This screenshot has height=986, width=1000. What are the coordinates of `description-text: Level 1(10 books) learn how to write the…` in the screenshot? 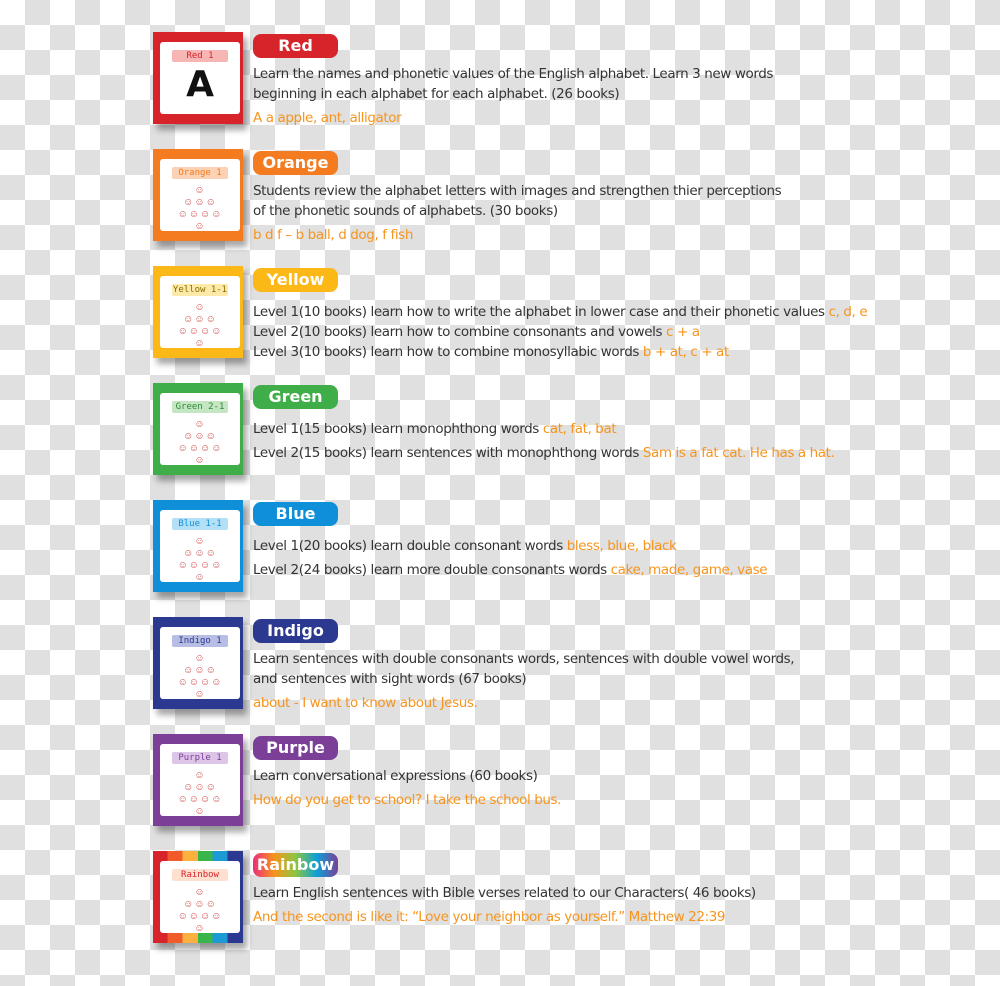 It's located at (541, 312).